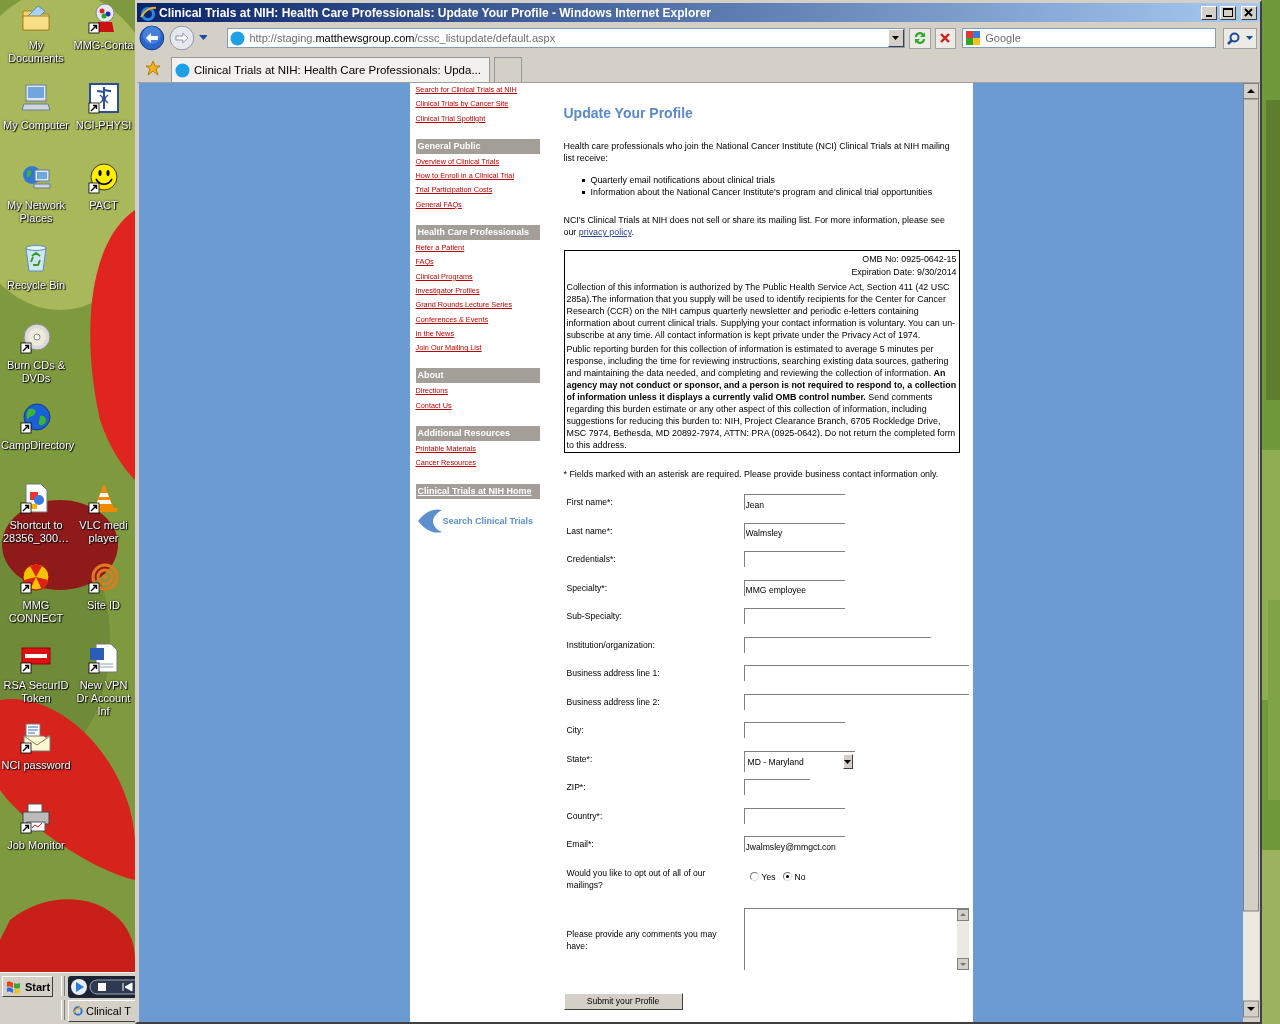  What do you see at coordinates (761, 192) in the screenshot?
I see `bullet-item: Information about the National Cancer Institute's program and clinical trial opportunities` at bounding box center [761, 192].